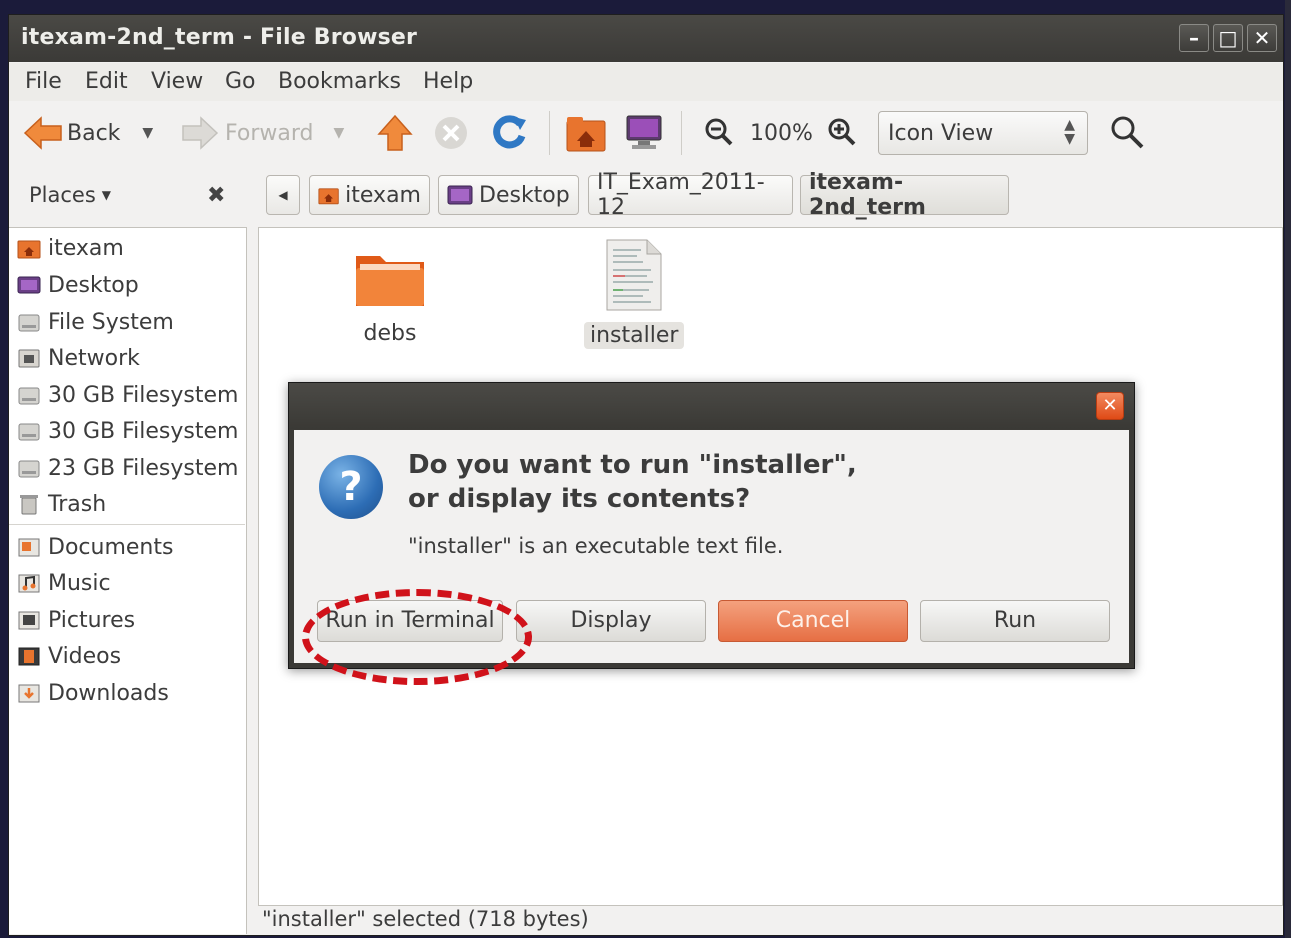  I want to click on sidebar-item-label: File System, so click(111, 322).